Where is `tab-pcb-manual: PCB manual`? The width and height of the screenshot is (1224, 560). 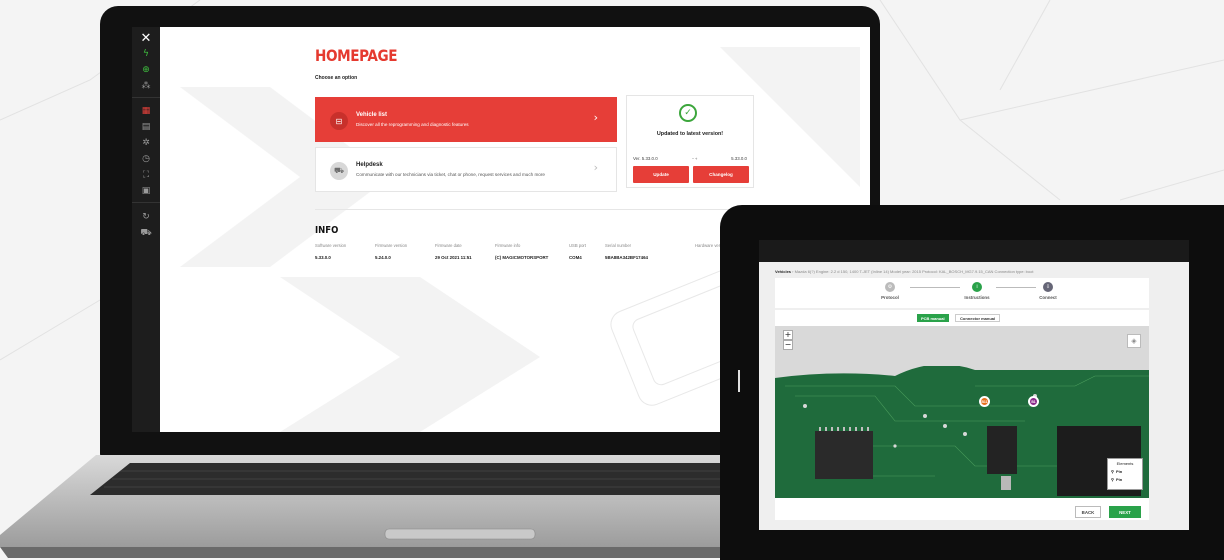
tab-pcb-manual: PCB manual is located at coordinates (933, 318).